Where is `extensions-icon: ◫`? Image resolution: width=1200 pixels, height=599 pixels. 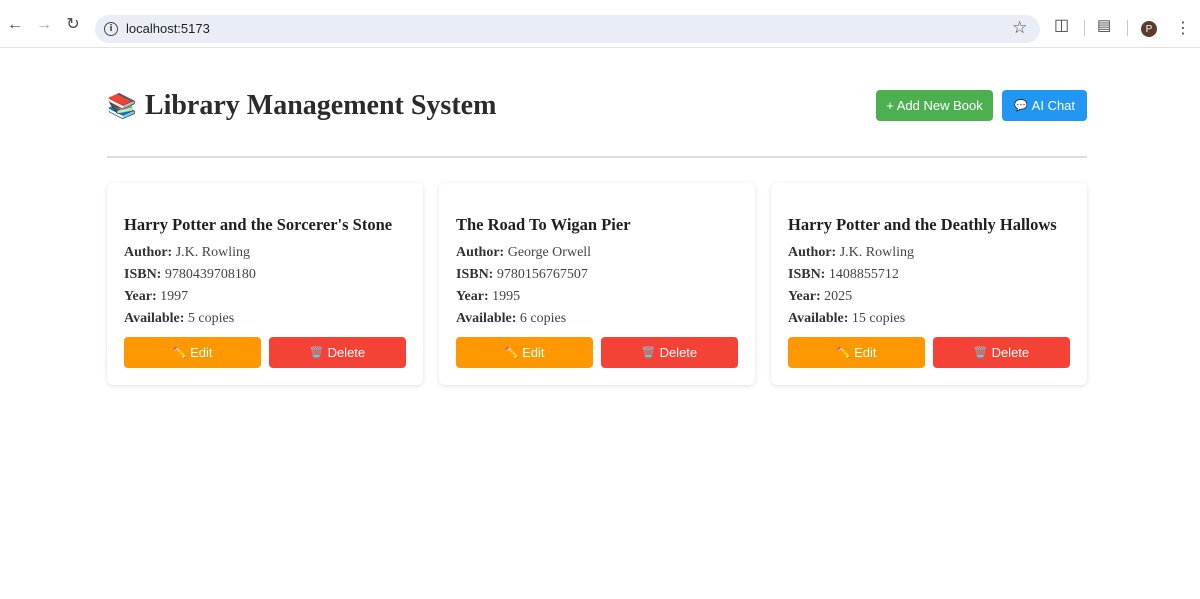
extensions-icon: ◫ is located at coordinates (1061, 26).